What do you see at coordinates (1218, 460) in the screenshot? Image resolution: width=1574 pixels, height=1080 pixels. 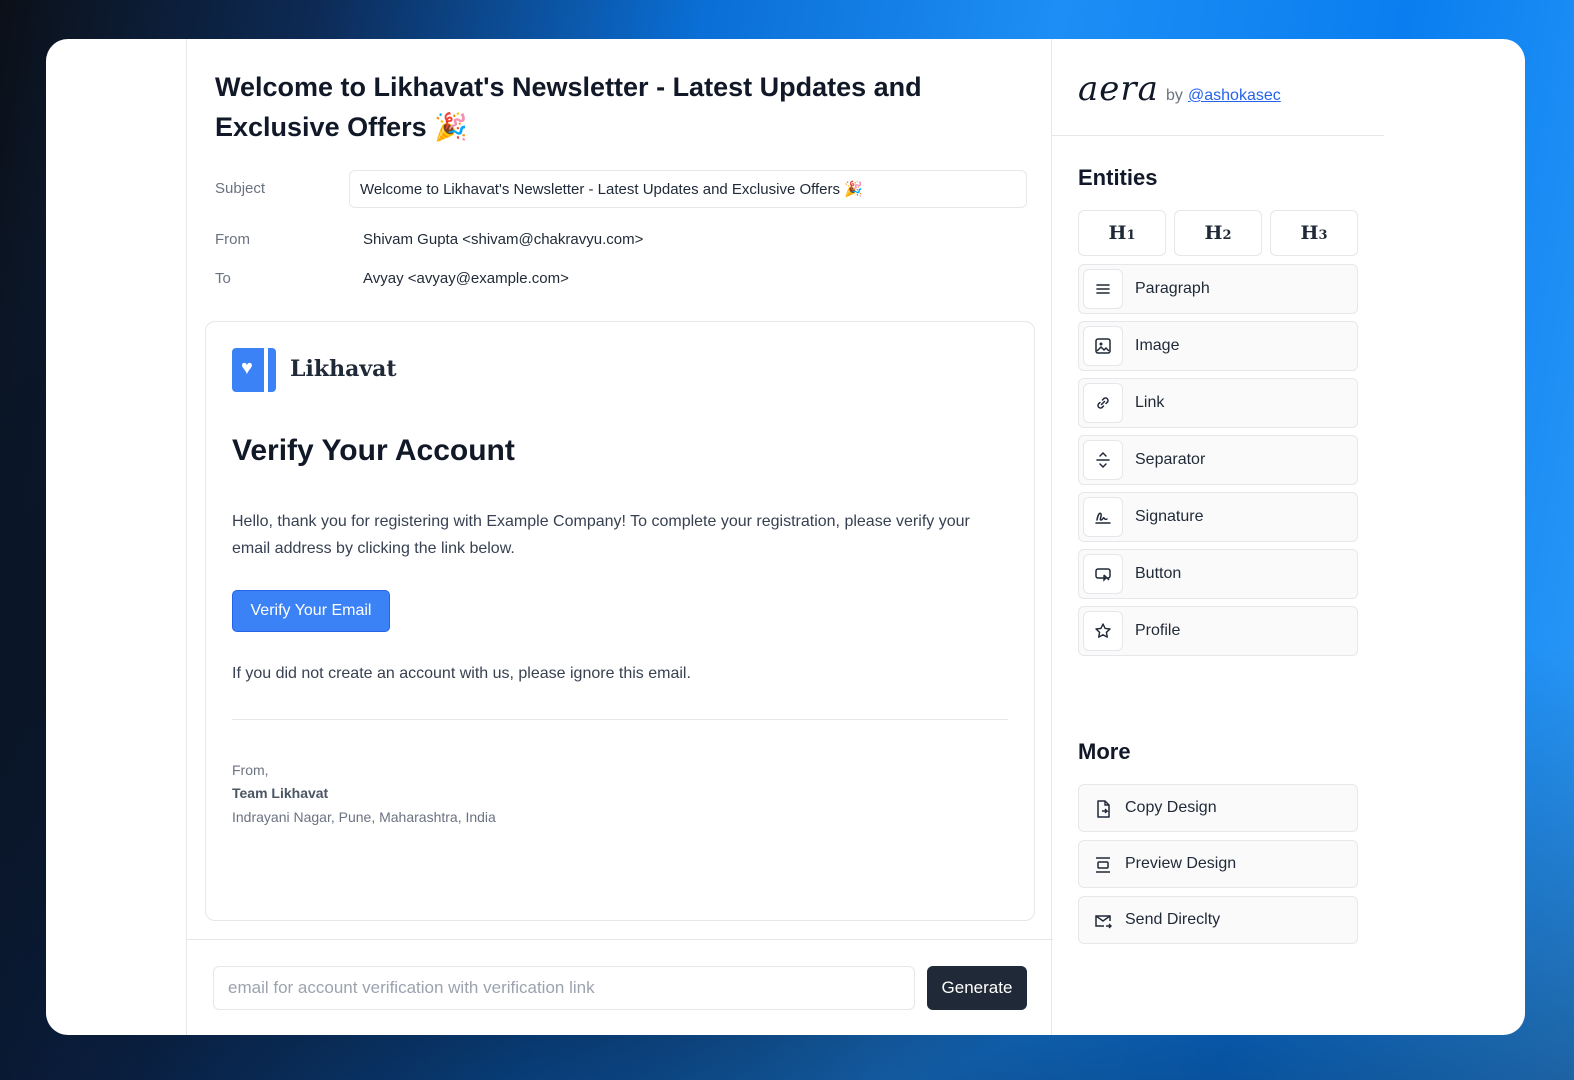 I see `entity-separator: Separator` at bounding box center [1218, 460].